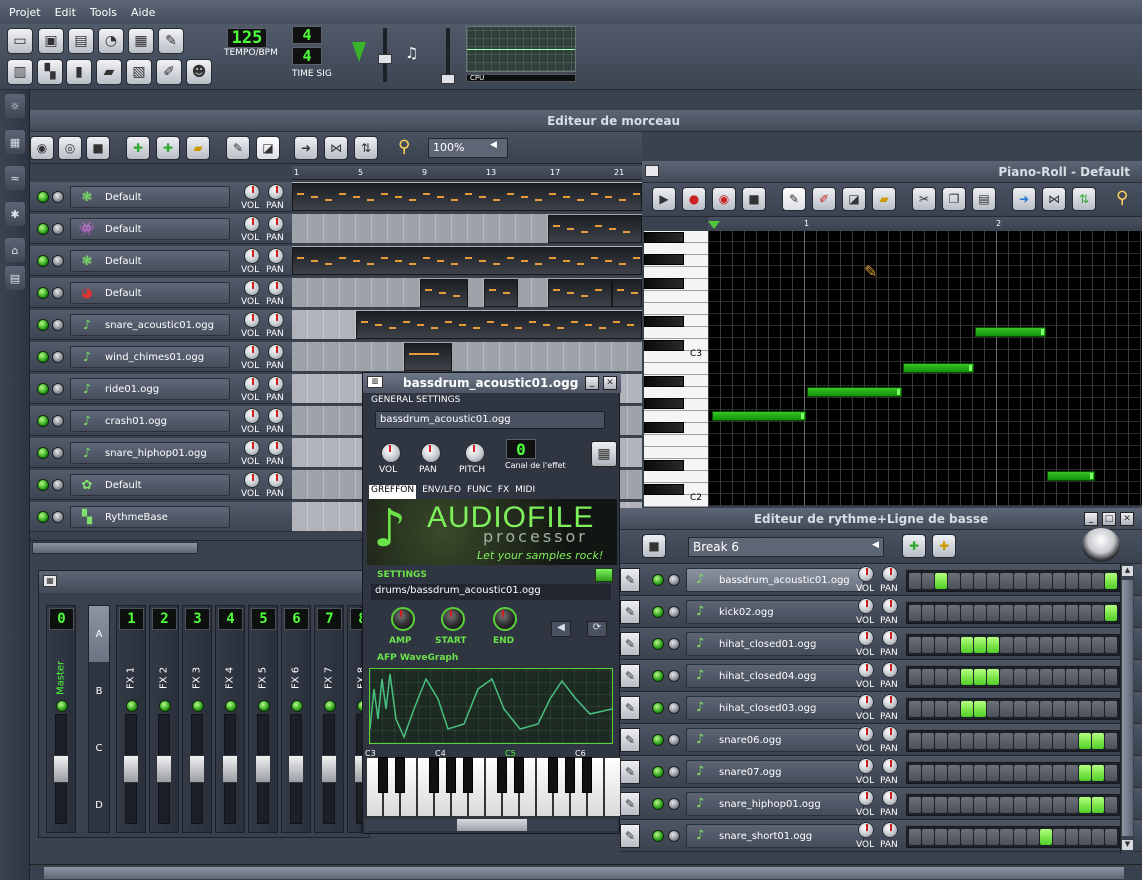 This screenshot has height=880, width=1142. What do you see at coordinates (676, 477) in the screenshot?
I see `piano-white-key` at bounding box center [676, 477].